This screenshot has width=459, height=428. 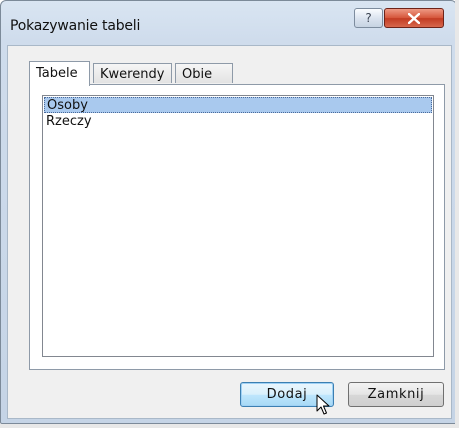 What do you see at coordinates (287, 394) in the screenshot?
I see `add-button-label: Dodaj` at bounding box center [287, 394].